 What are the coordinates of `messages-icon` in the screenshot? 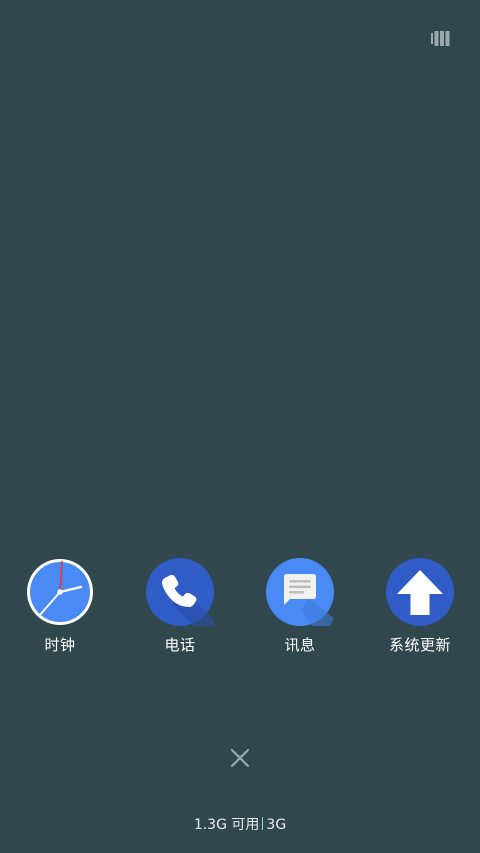 It's located at (300, 592).